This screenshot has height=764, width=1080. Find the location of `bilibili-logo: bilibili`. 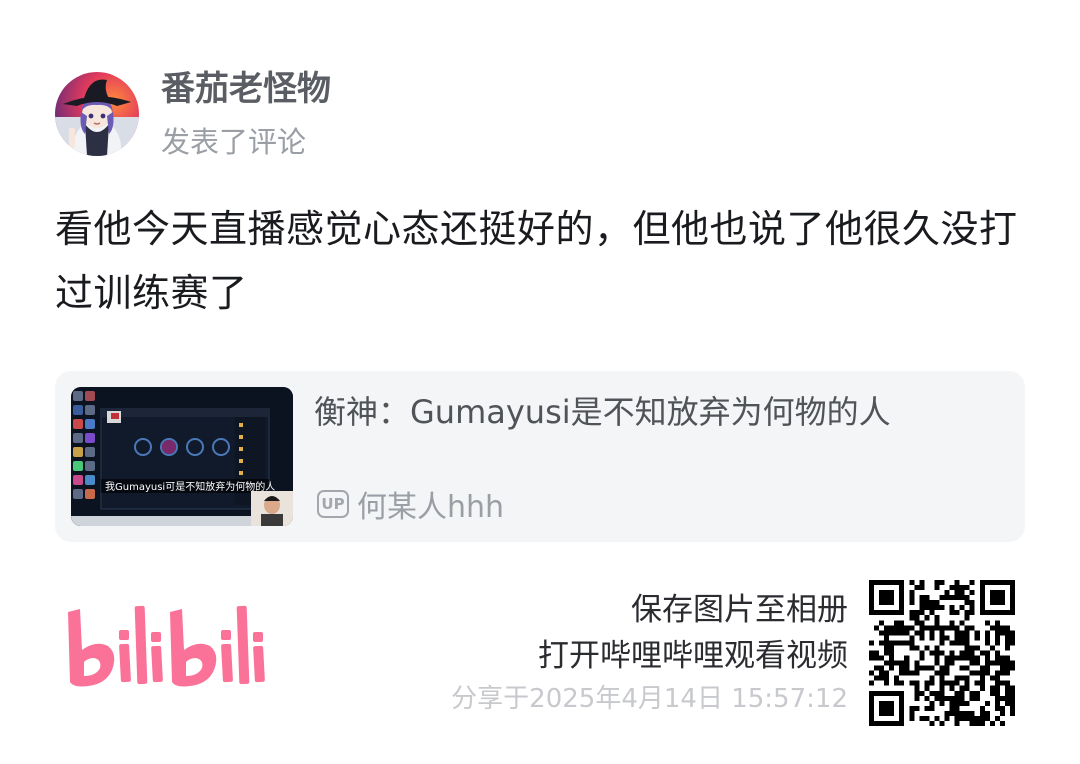

bilibili-logo: bilibili is located at coordinates (164, 646).